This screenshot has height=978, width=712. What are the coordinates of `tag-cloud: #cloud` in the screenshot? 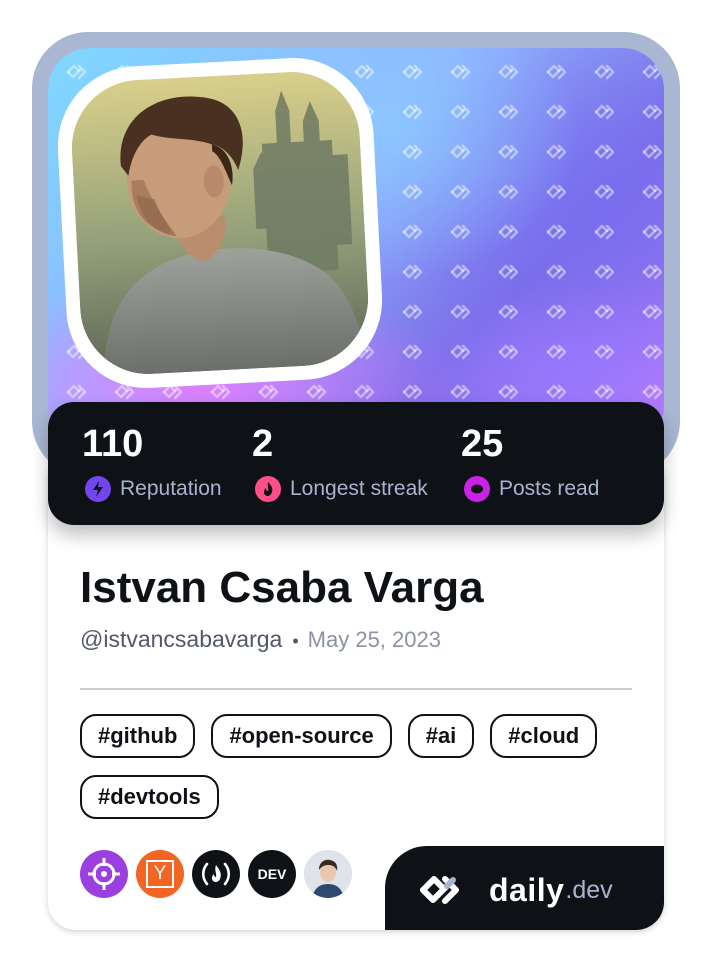 It's located at (544, 736).